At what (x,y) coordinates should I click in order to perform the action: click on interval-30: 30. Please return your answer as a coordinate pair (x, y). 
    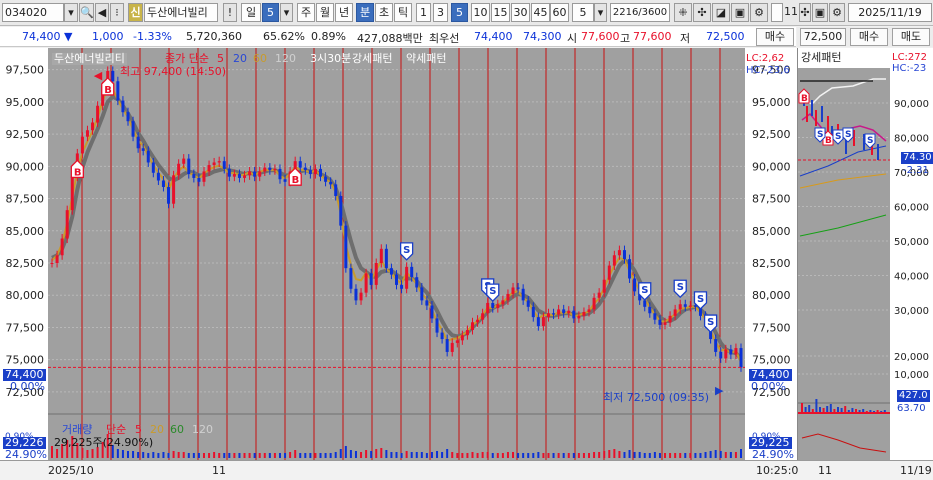
    Looking at the image, I should click on (520, 12).